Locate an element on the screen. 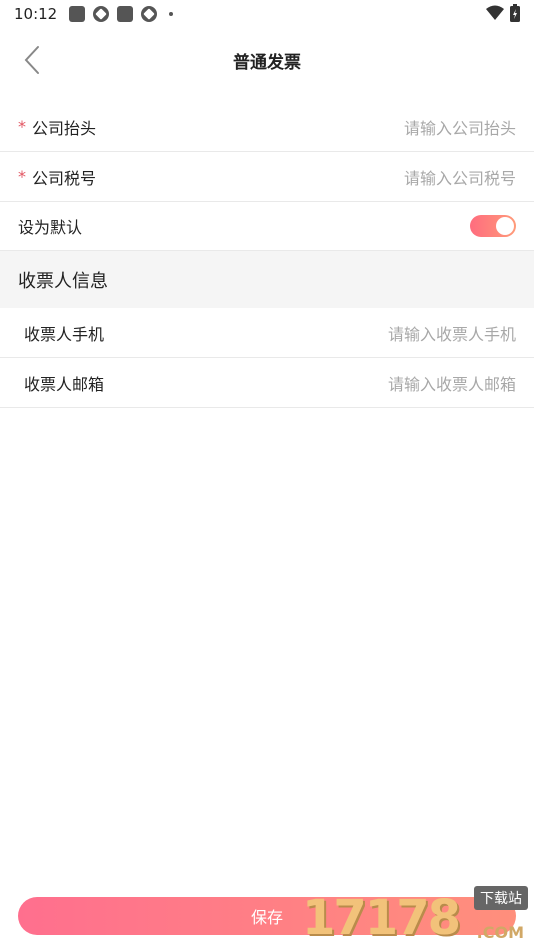 The width and height of the screenshot is (534, 950). site-watermark: 17178 下载站 .COM is located at coordinates (415, 916).